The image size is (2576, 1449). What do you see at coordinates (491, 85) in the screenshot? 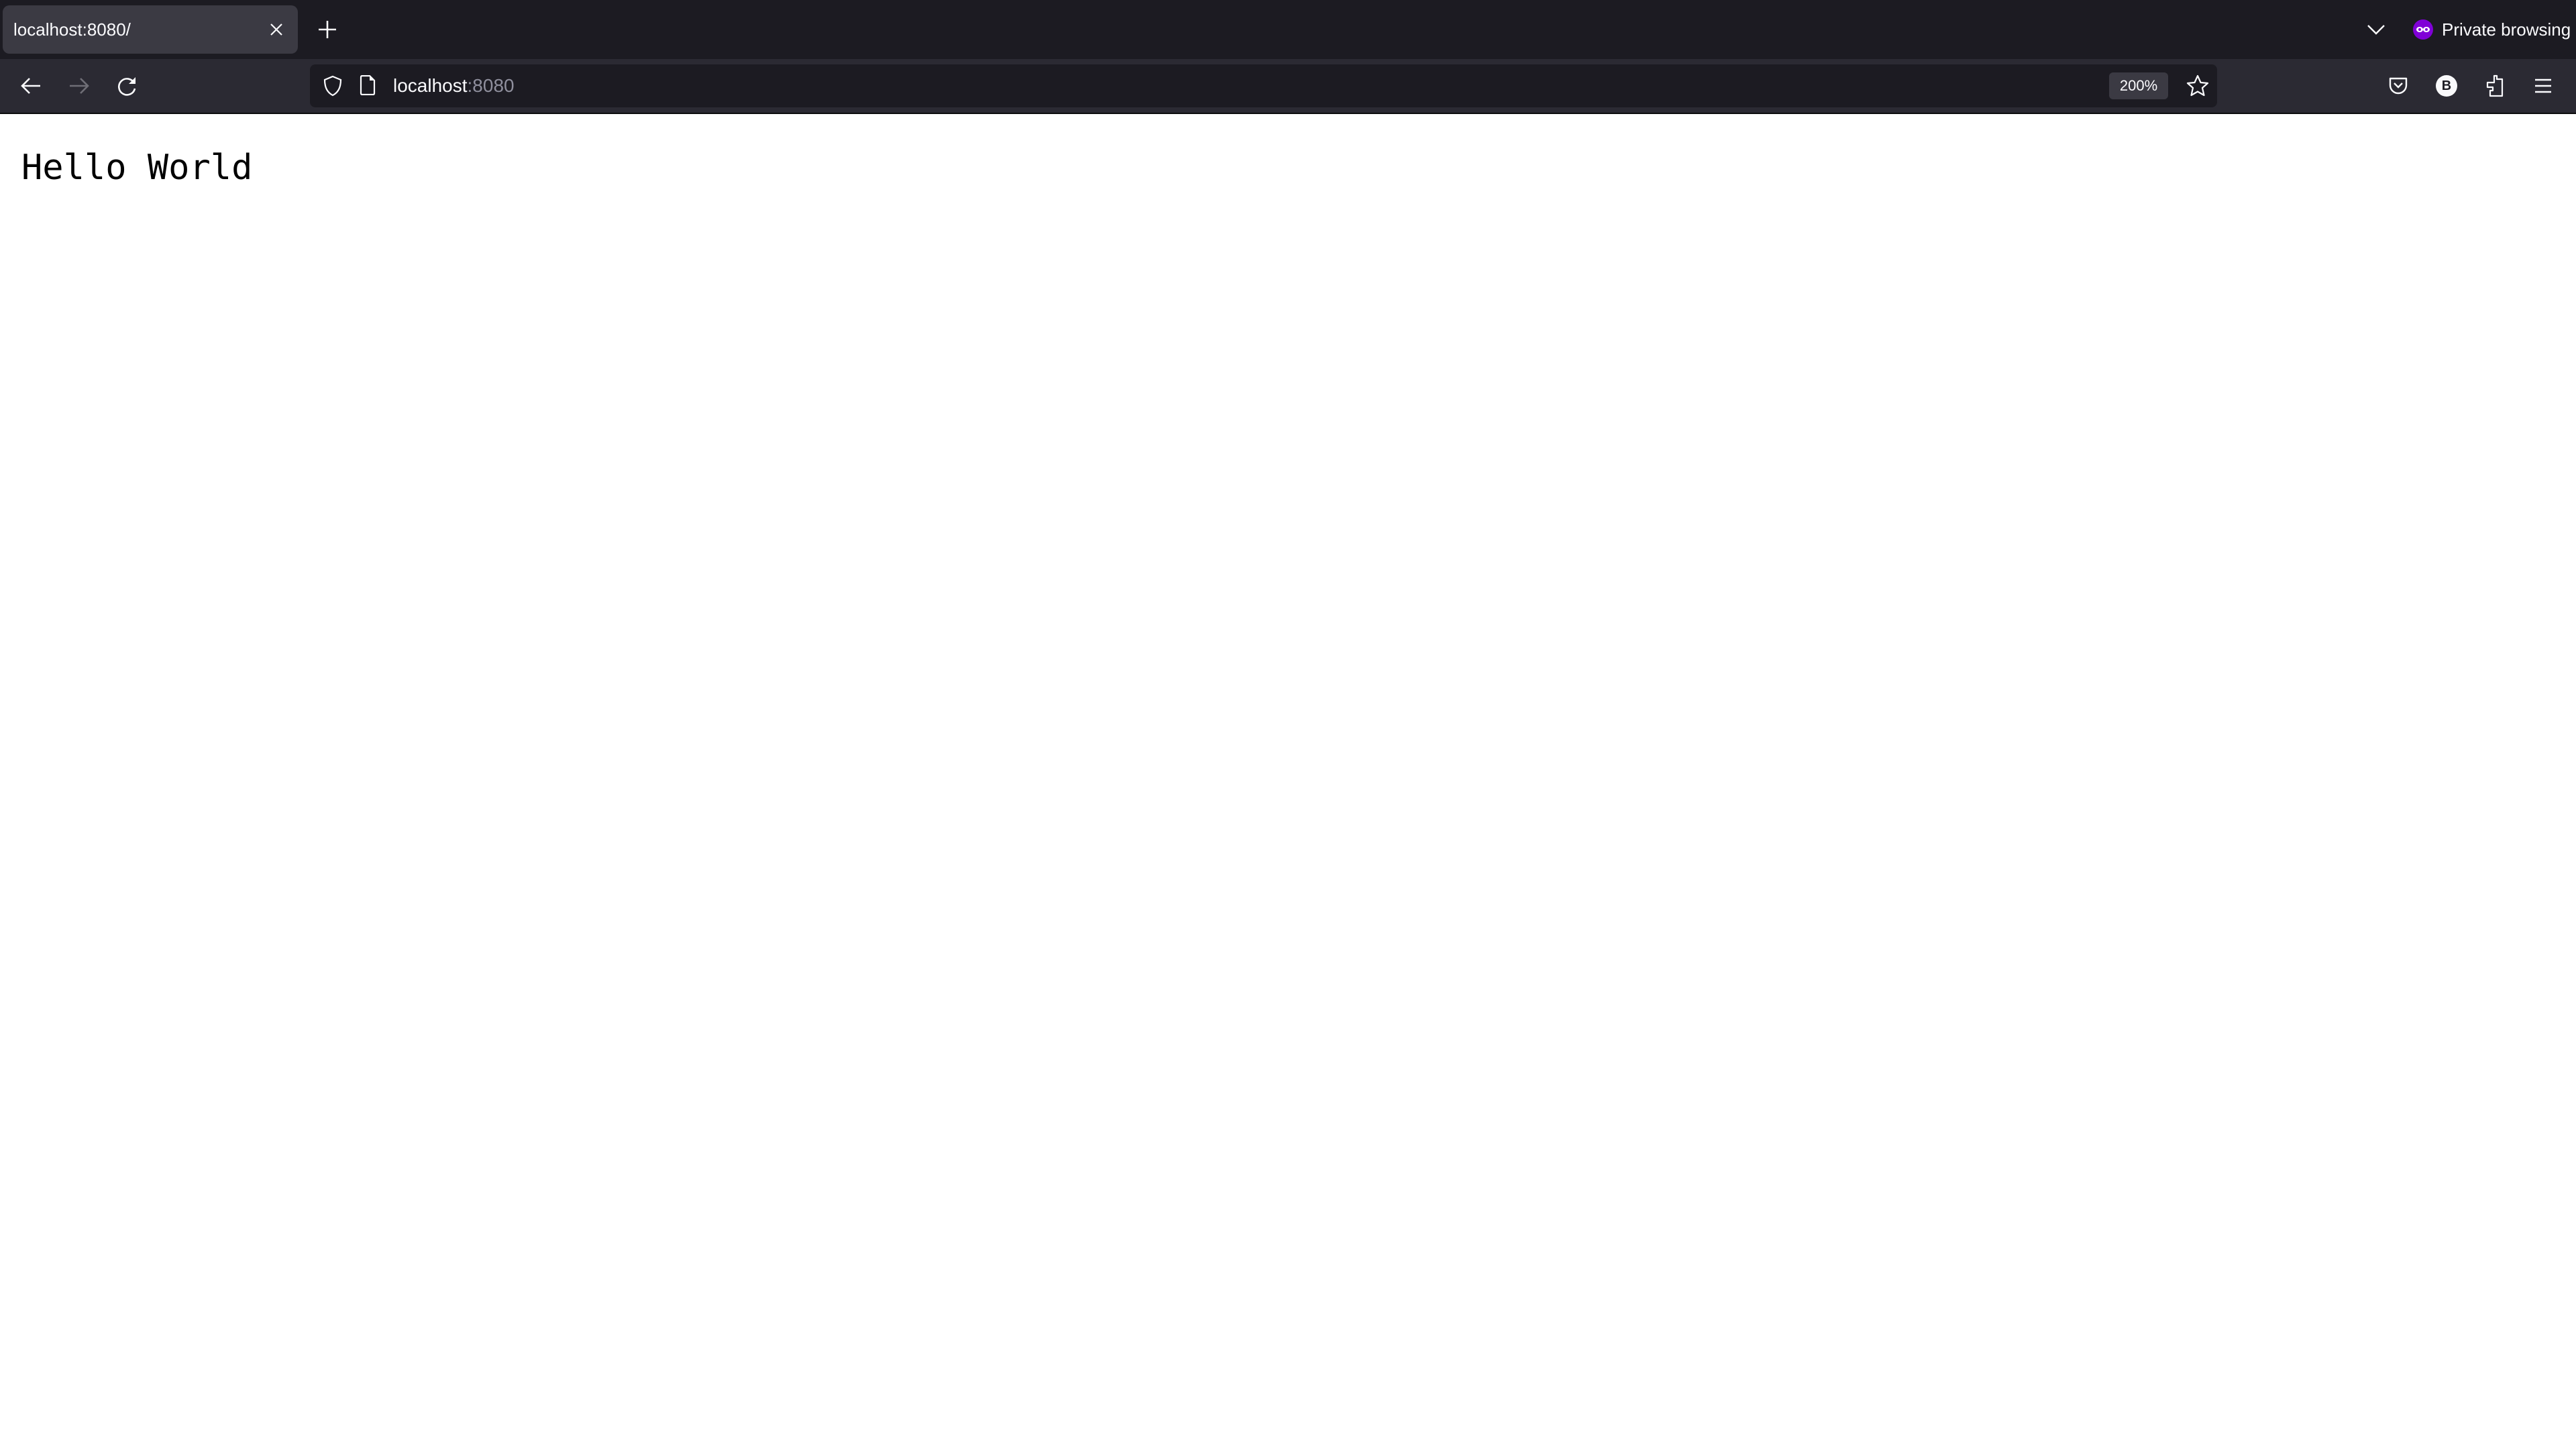
I see `url-port: :8080` at bounding box center [491, 85].